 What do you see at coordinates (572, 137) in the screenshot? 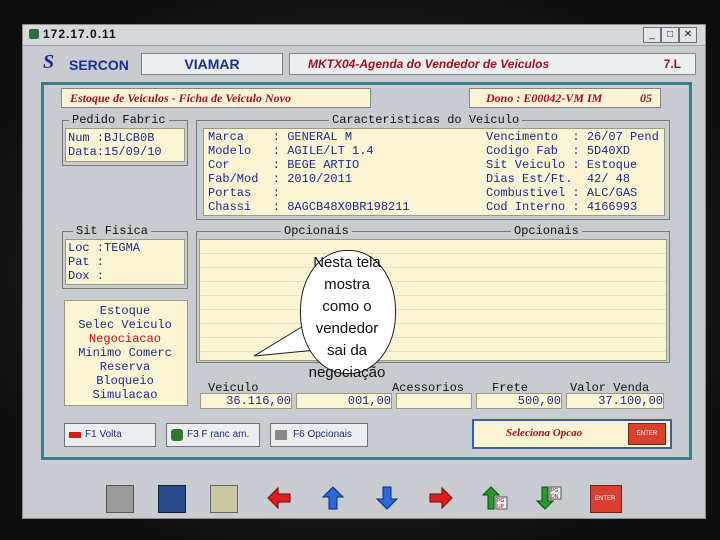
I see `car-vencimento: Vencimento : 26/07 Pend` at bounding box center [572, 137].